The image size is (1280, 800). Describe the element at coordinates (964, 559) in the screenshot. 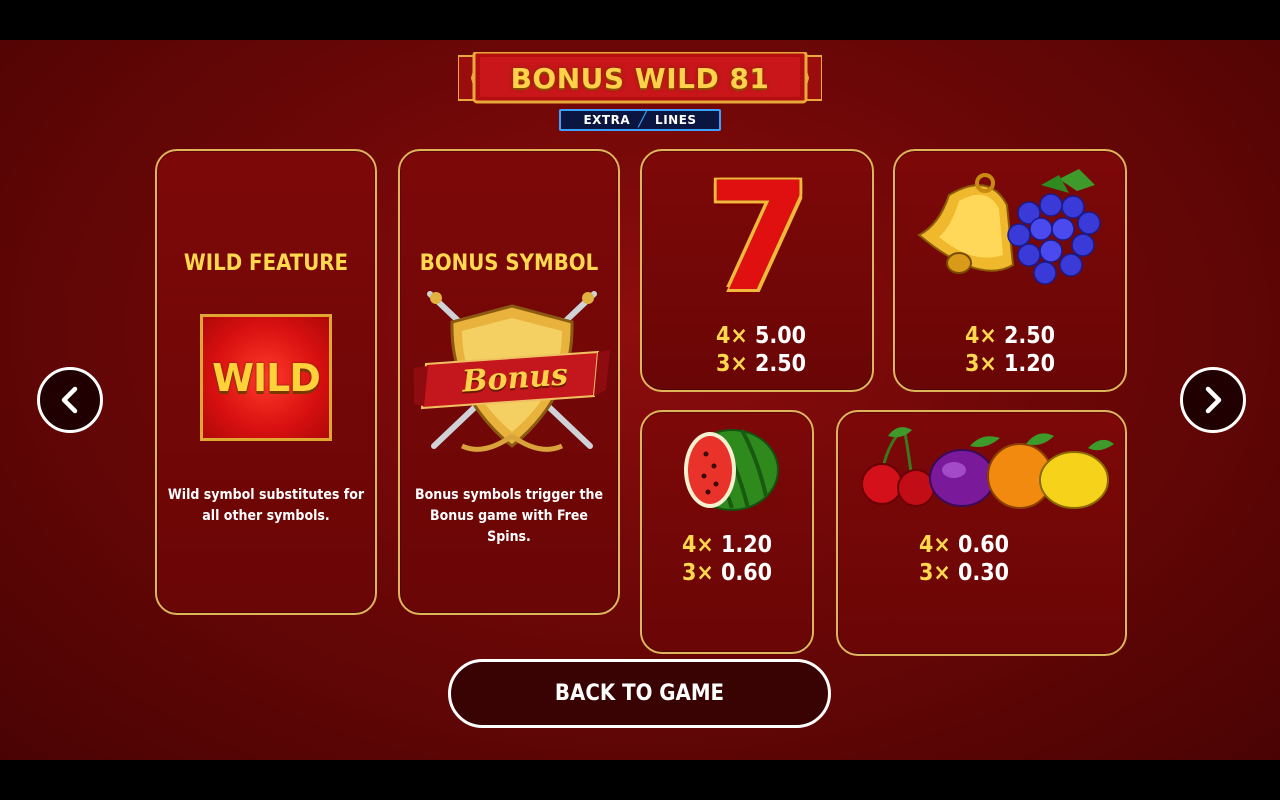

I see `fruits-payouts: 4× 0.60 3× 0.30` at that location.